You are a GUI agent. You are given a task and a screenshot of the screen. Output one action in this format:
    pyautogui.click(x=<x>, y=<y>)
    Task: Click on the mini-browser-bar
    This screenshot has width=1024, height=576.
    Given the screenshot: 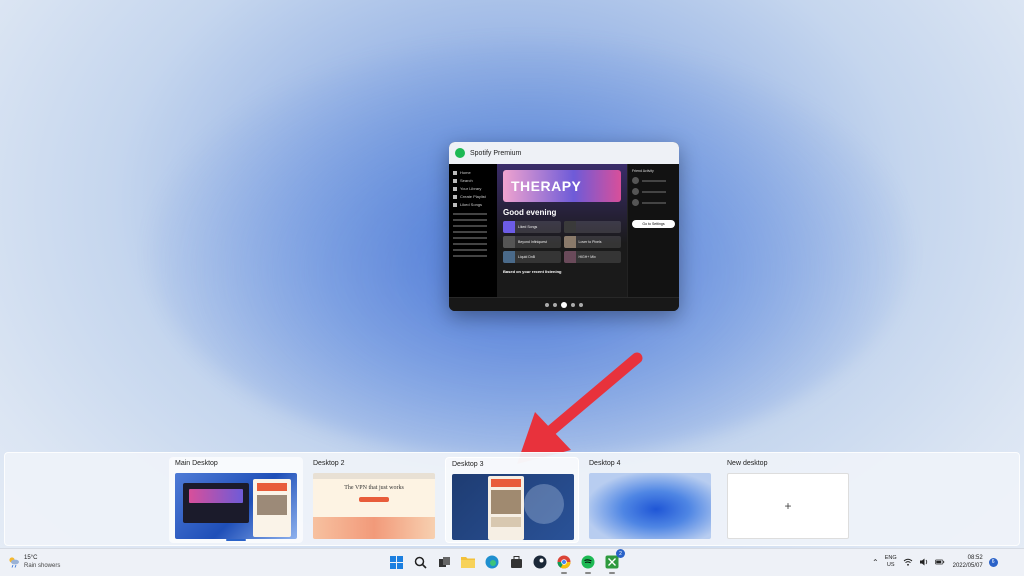 What is the action you would take?
    pyautogui.click(x=374, y=476)
    